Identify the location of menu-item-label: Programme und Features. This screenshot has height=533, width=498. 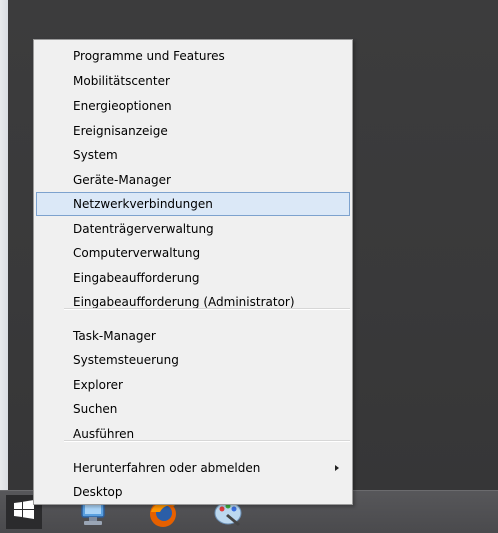
(149, 56).